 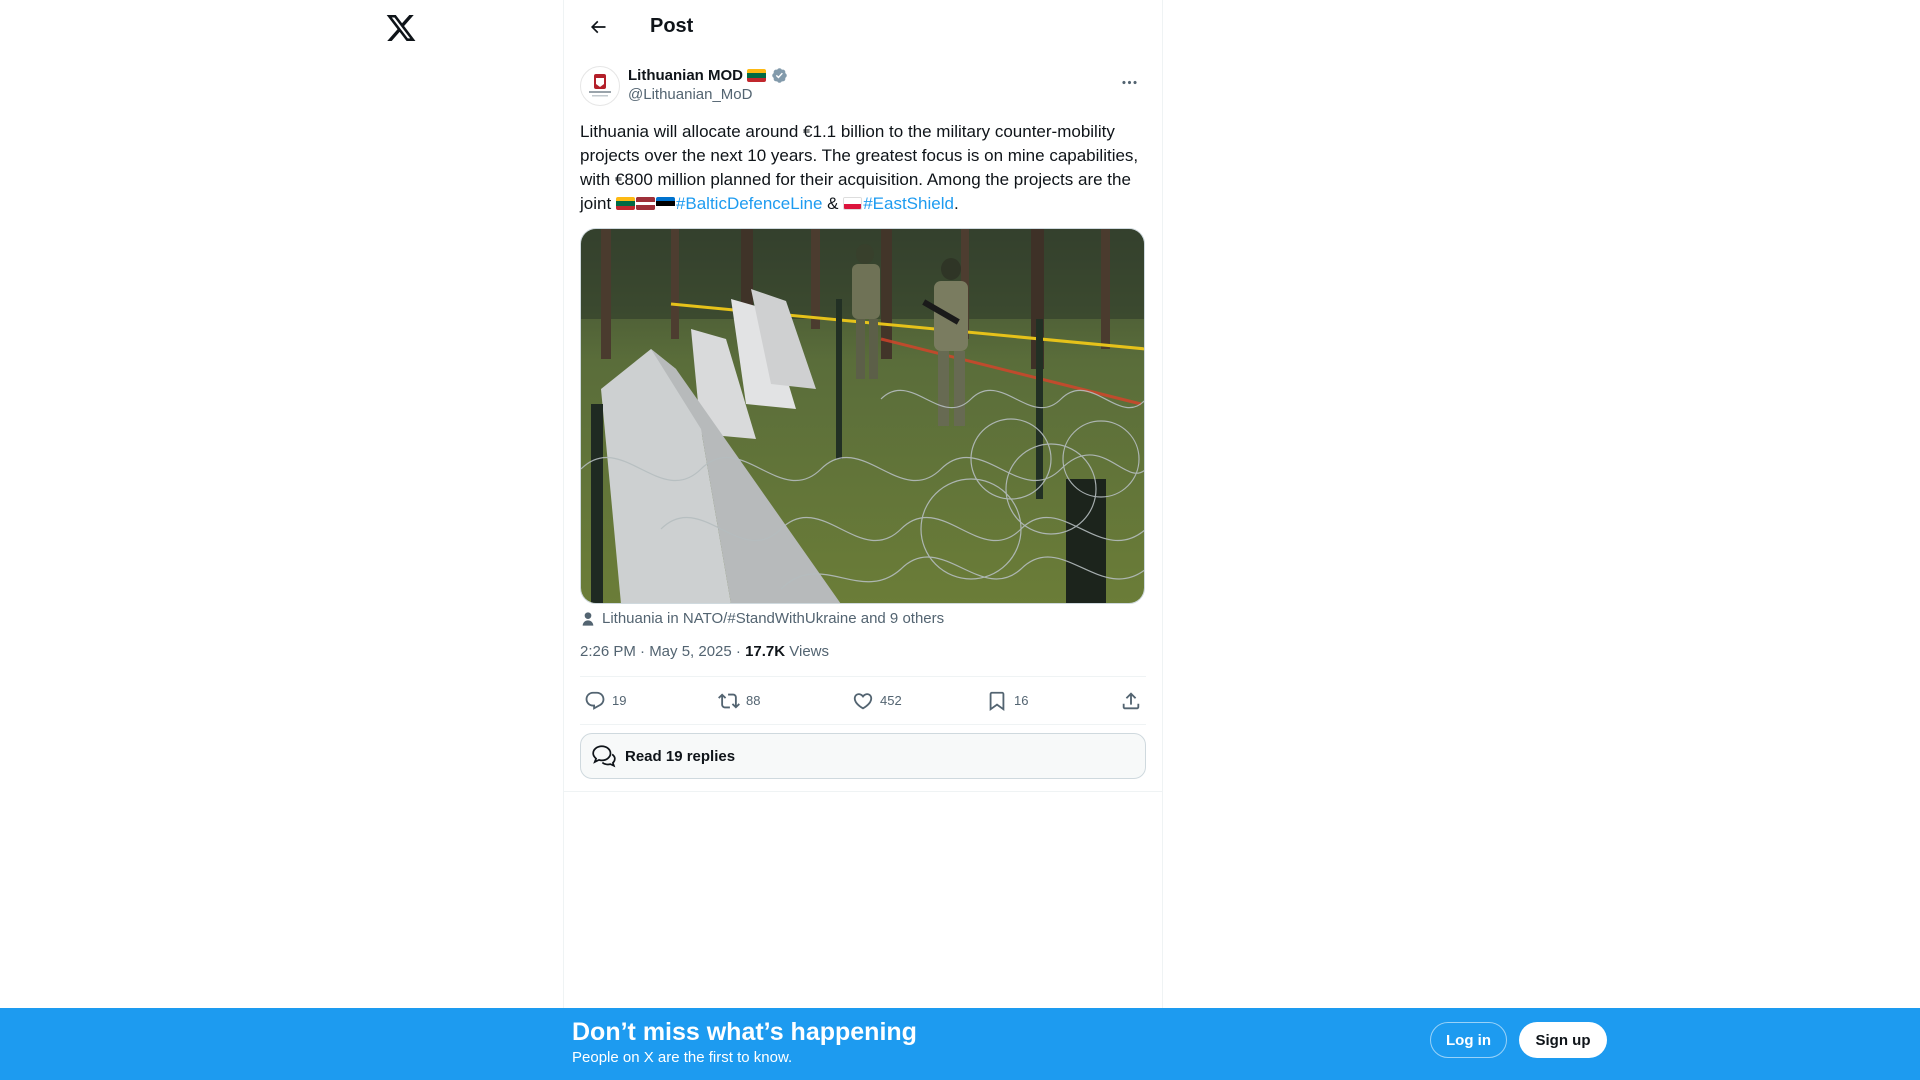 What do you see at coordinates (919, 701) in the screenshot?
I see `like-button: 452` at bounding box center [919, 701].